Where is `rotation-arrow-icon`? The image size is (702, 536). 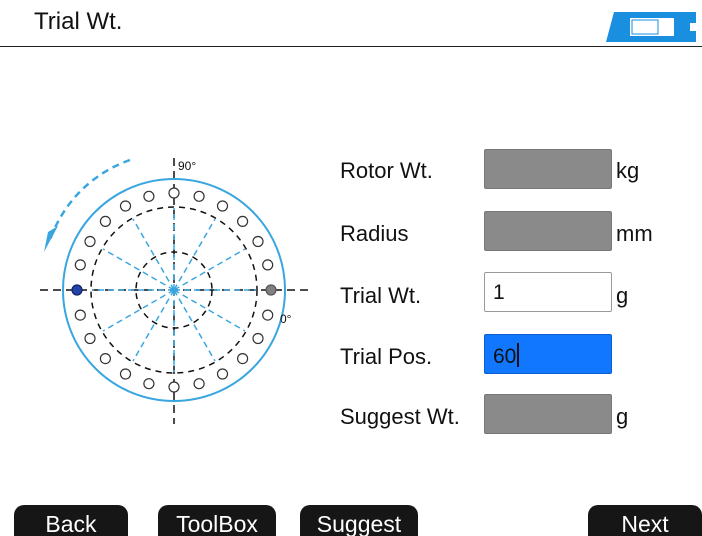
rotation-arrow-icon is located at coordinates (89, 199).